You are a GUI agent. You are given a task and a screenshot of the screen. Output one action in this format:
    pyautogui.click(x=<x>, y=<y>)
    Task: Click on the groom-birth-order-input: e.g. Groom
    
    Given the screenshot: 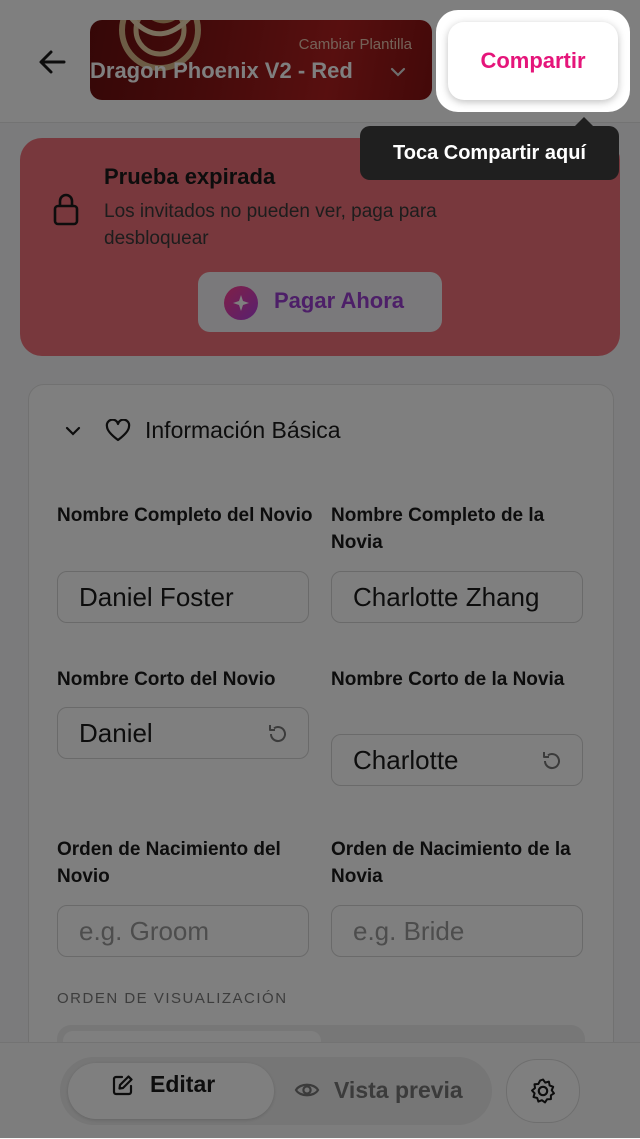 What is the action you would take?
    pyautogui.click(x=183, y=931)
    